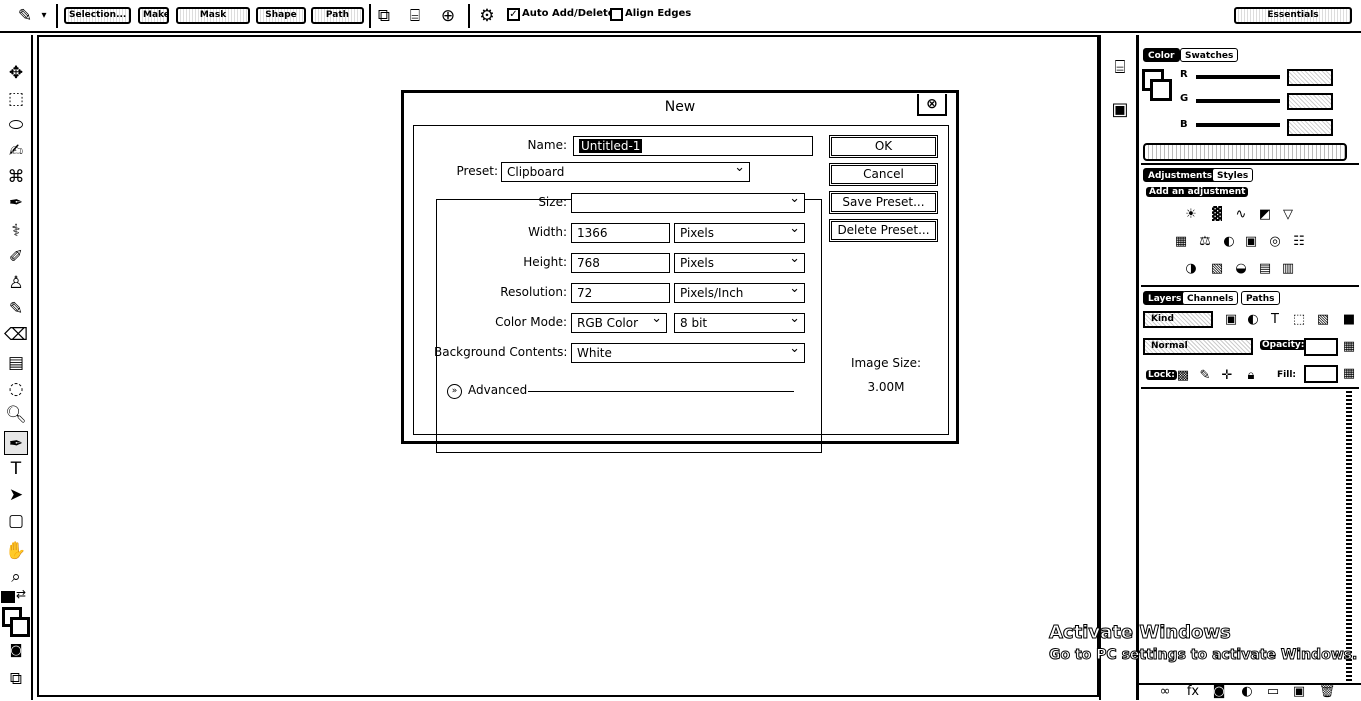 The width and height of the screenshot is (1361, 701). What do you see at coordinates (16, 283) in the screenshot?
I see `stamp-icon: ♙` at bounding box center [16, 283].